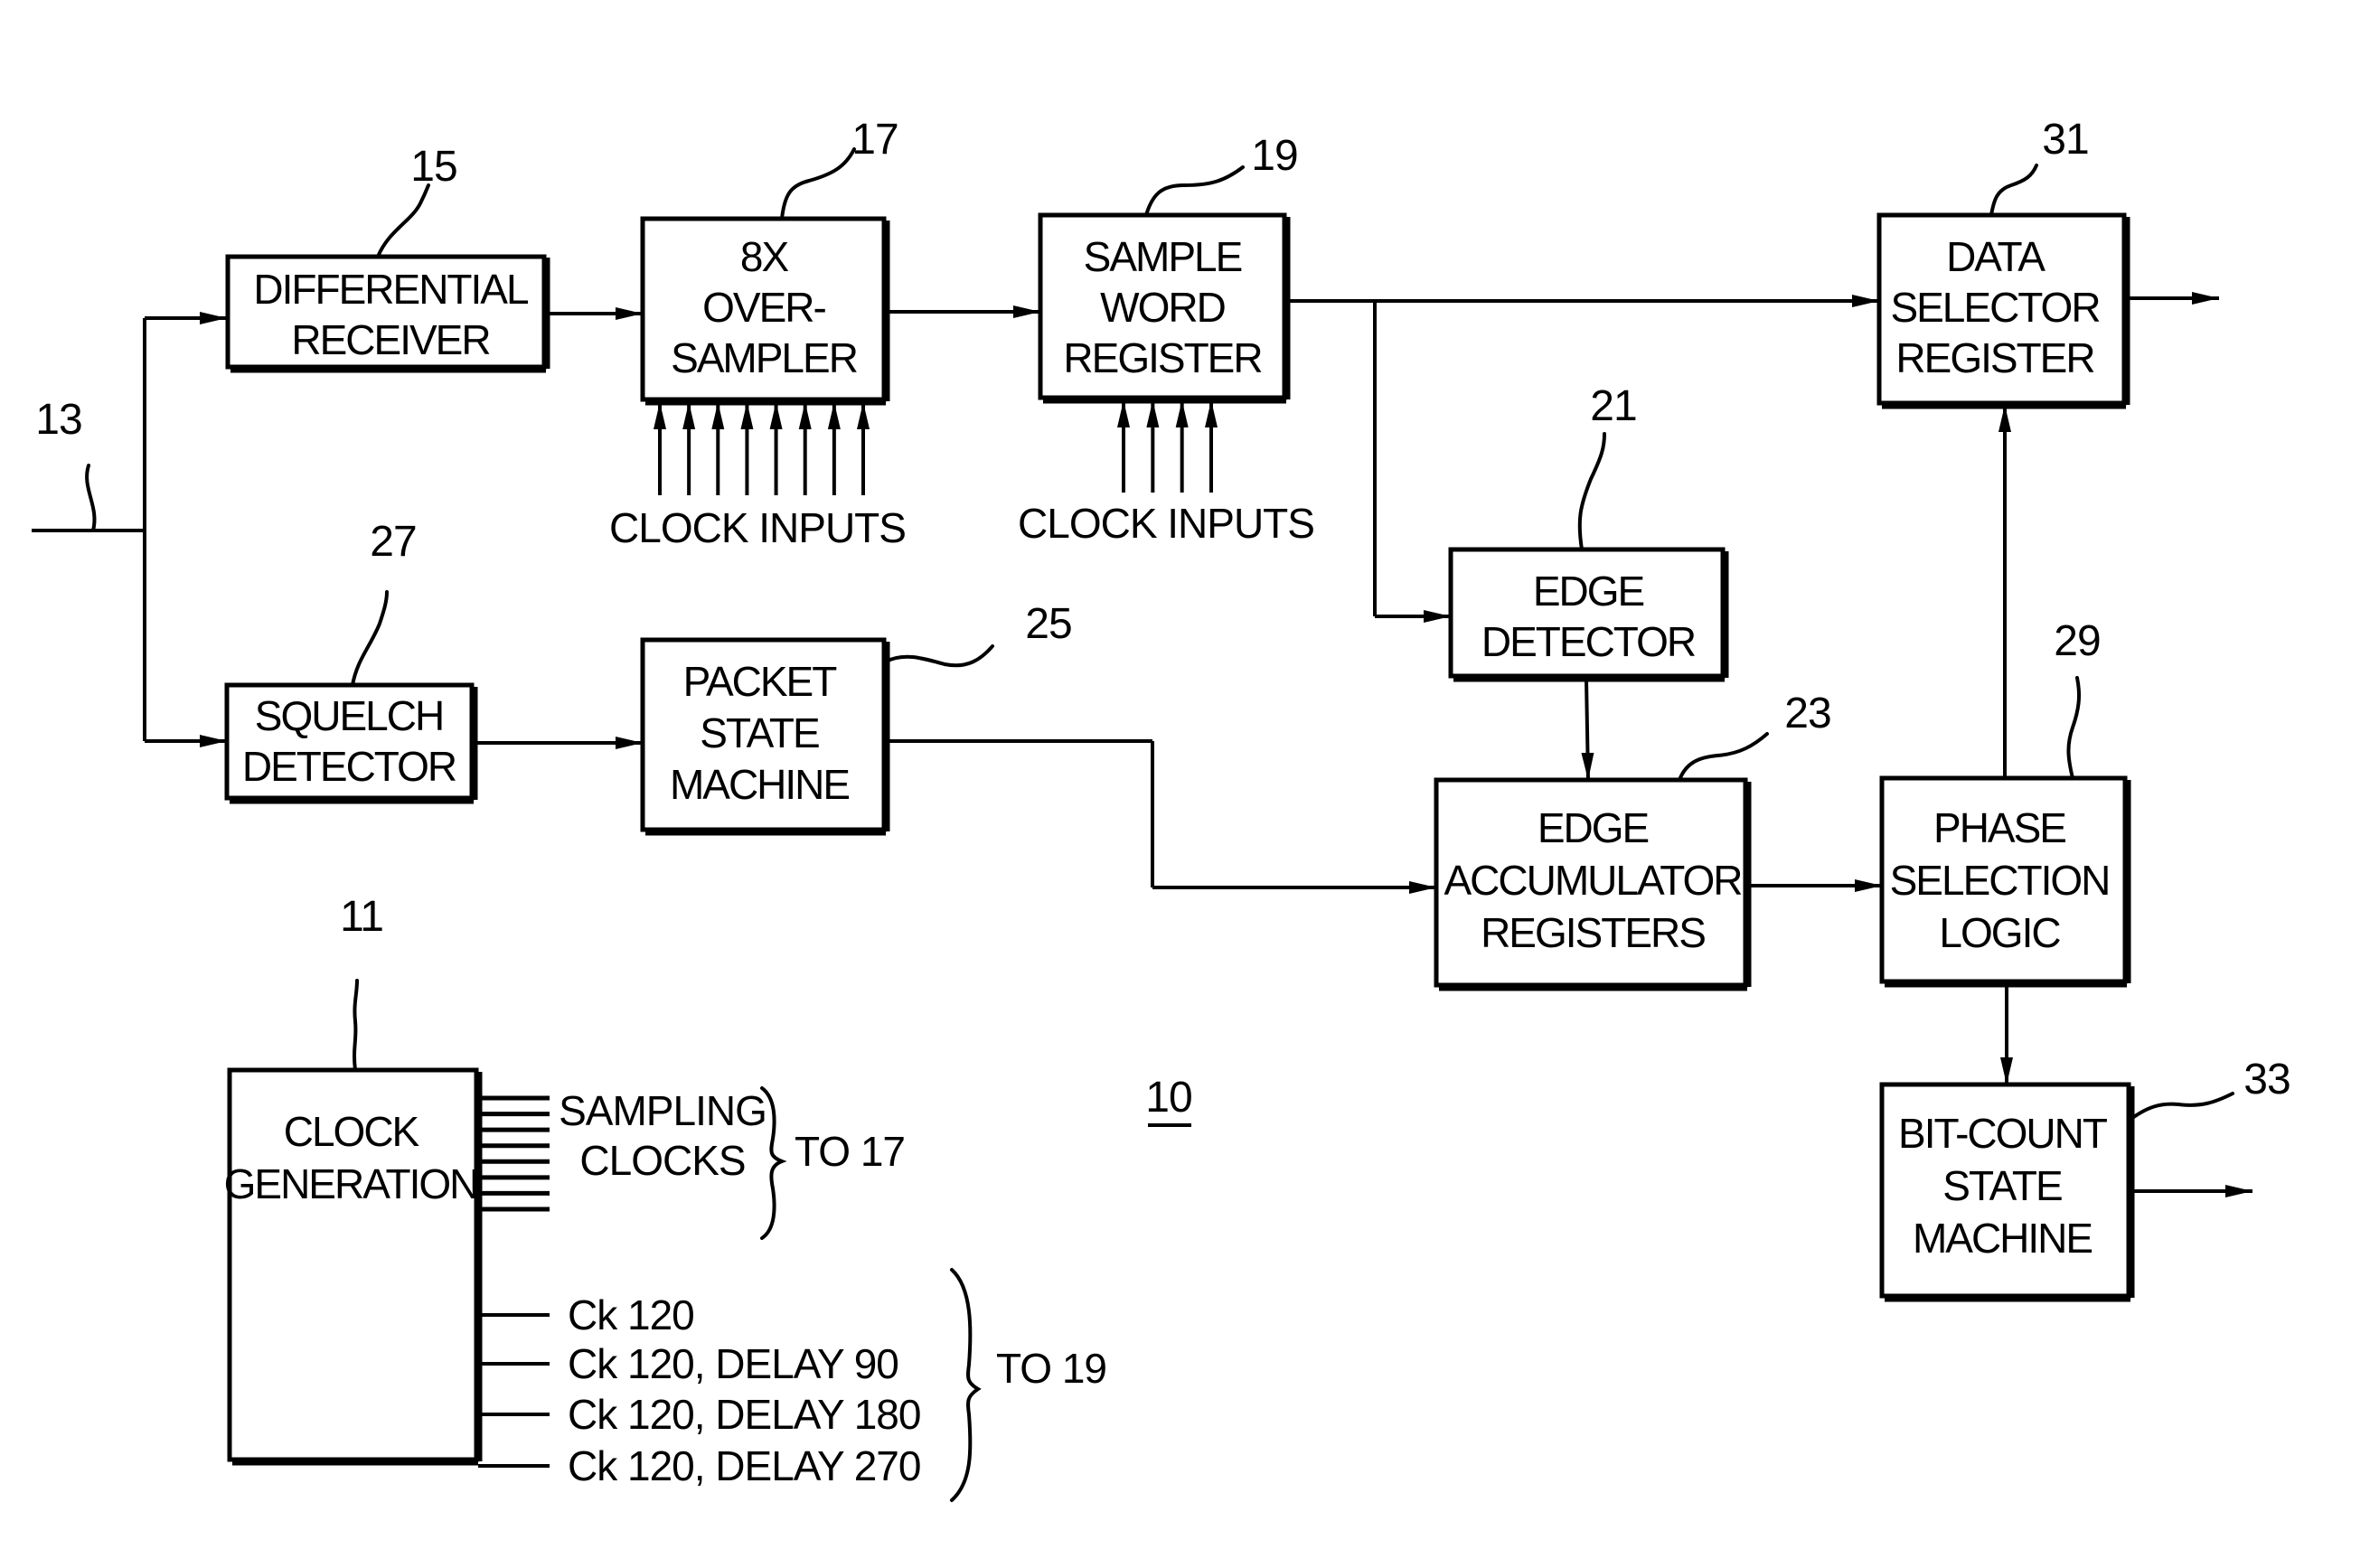  What do you see at coordinates (58, 420) in the screenshot?
I see `ref-13: 13` at bounding box center [58, 420].